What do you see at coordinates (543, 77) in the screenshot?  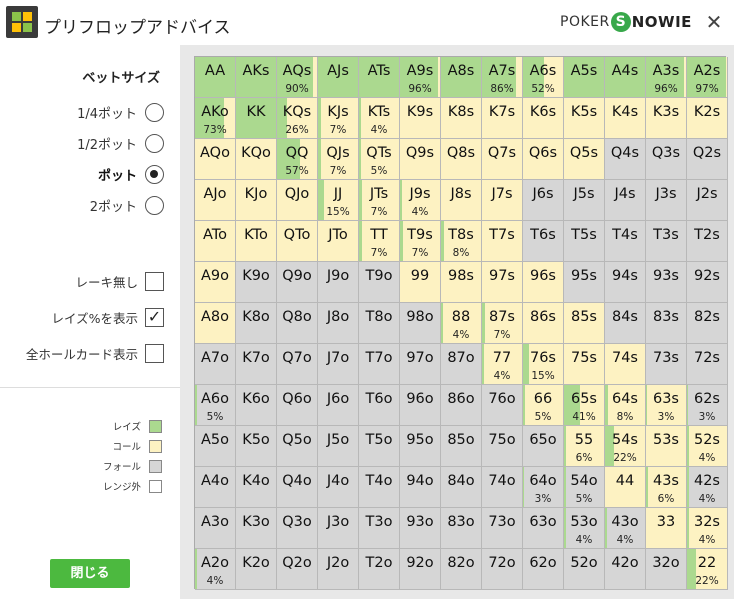 I see `hand-cell: A6s 52%` at bounding box center [543, 77].